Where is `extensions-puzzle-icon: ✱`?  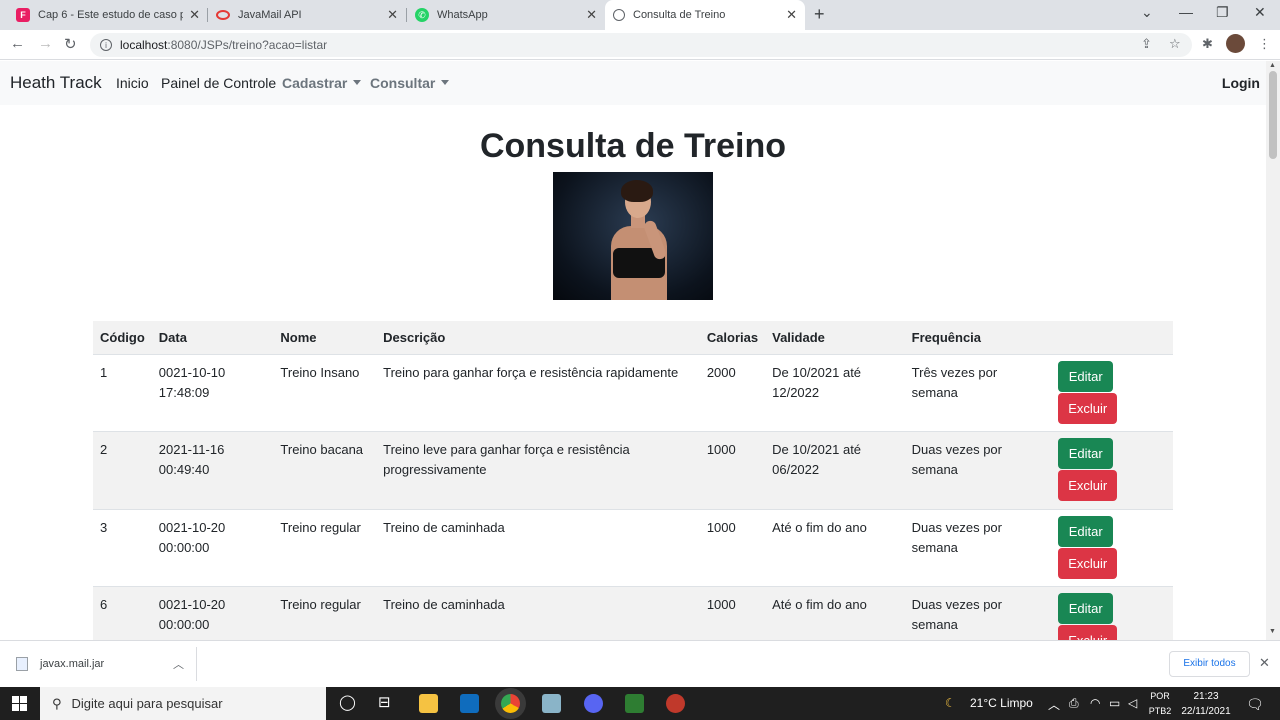
extensions-puzzle-icon: ✱ is located at coordinates (1207, 44).